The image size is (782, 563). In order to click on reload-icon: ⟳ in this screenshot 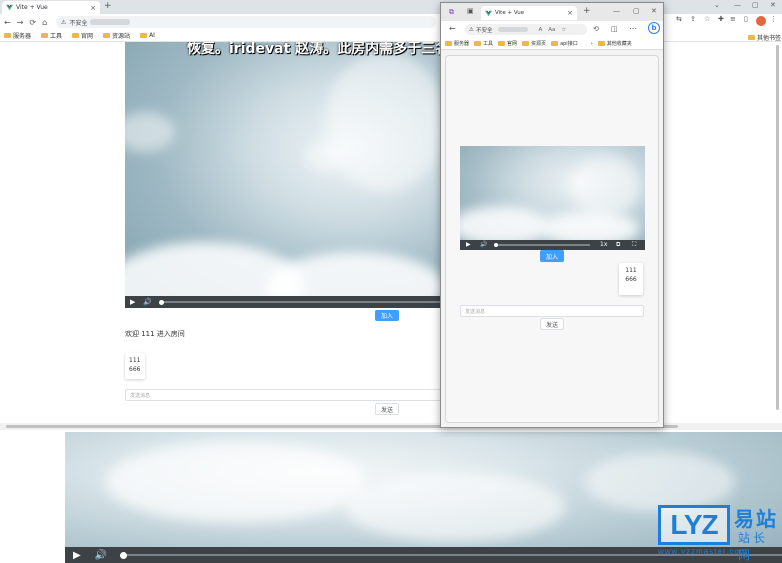, I will do `click(32, 22)`.